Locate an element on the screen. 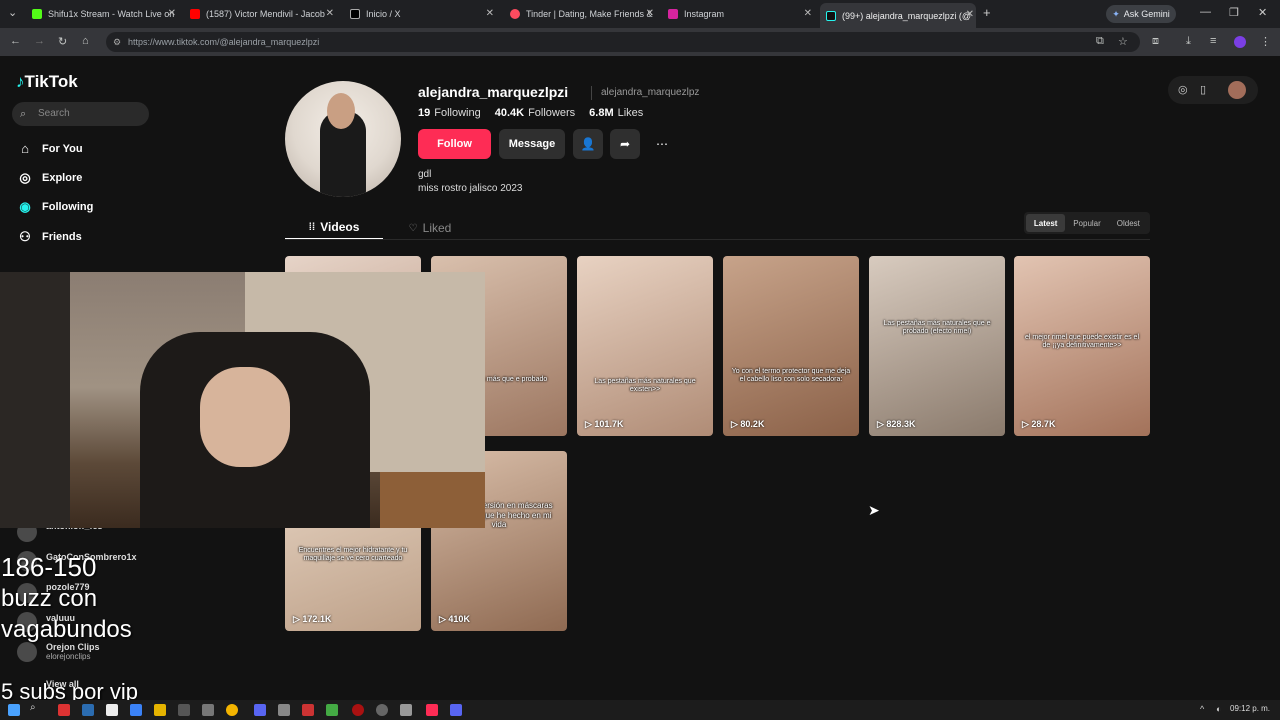 This screenshot has height=720, width=1280. file-explorer-icon is located at coordinates (160, 710).